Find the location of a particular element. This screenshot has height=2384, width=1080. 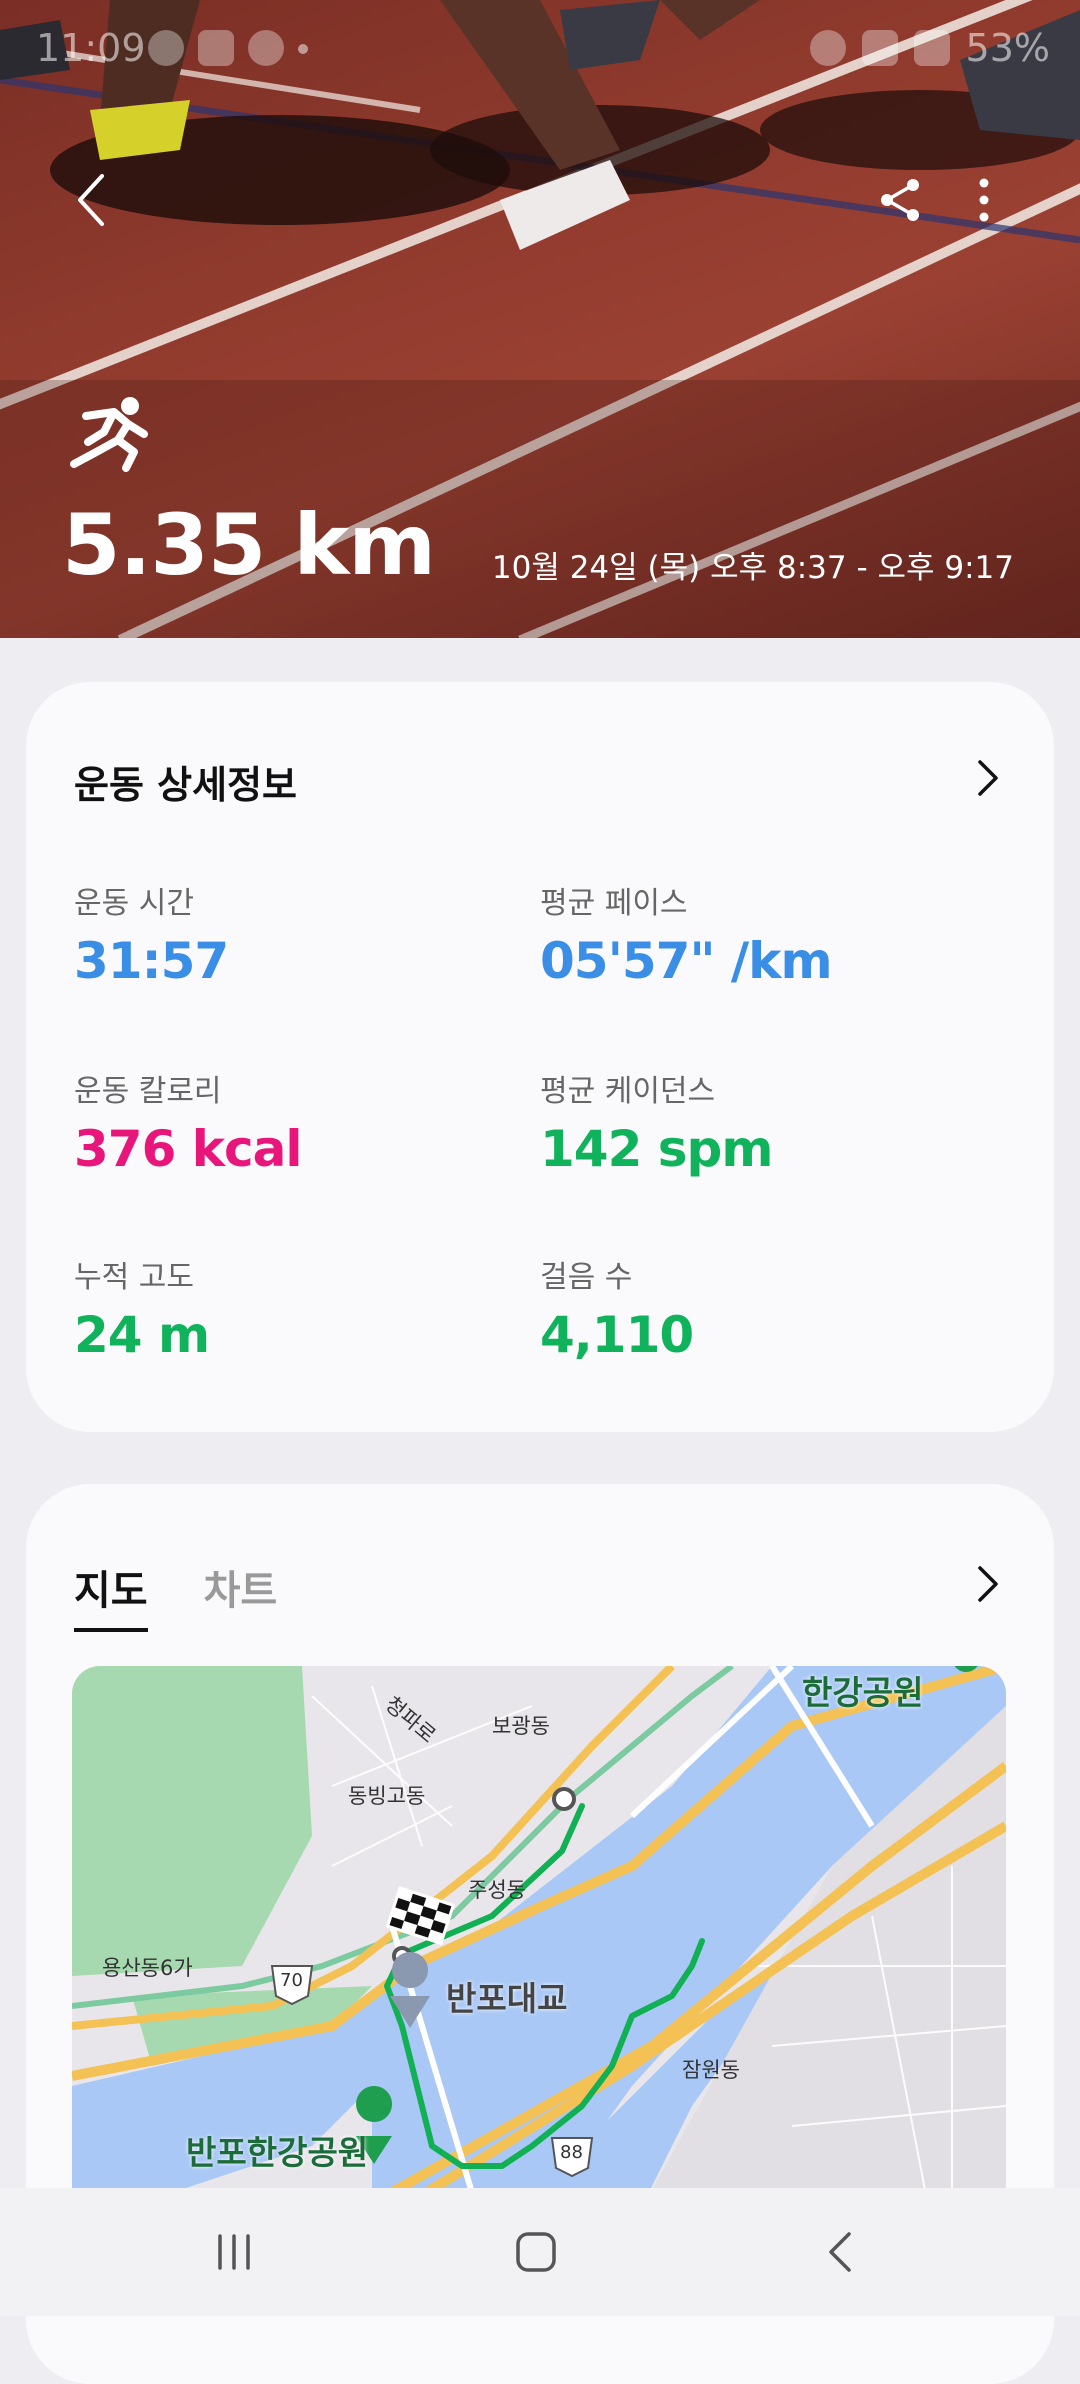

more-notifications-icon is located at coordinates (303, 49).